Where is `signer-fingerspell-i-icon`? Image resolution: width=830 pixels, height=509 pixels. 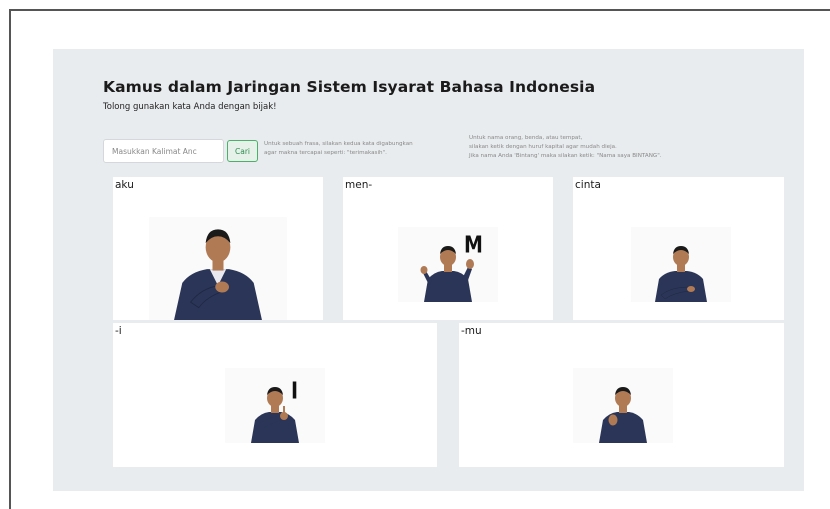 signer-fingerspell-i-icon is located at coordinates (275, 415).